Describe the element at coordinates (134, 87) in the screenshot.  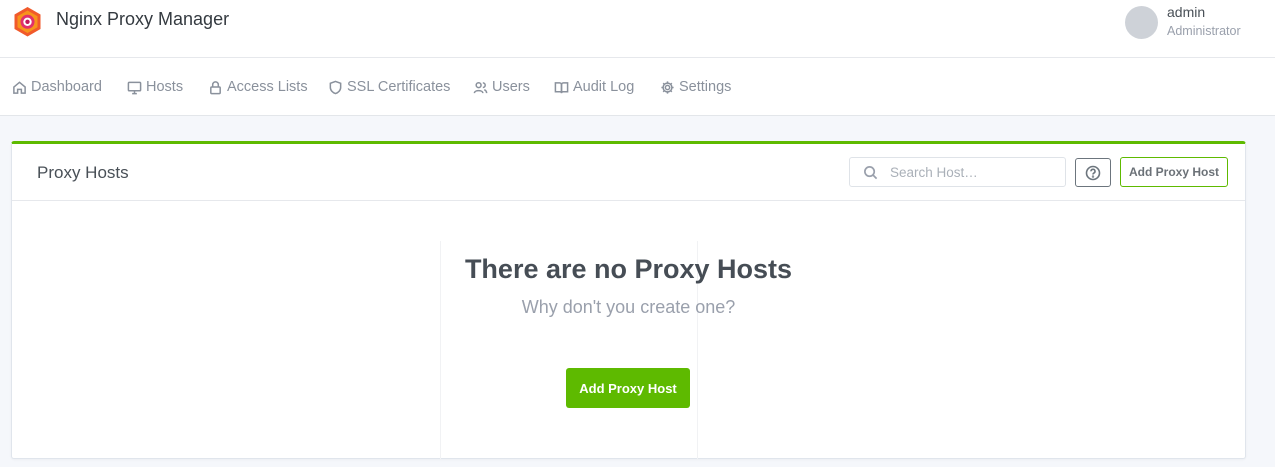
I see `monitor-icon` at that location.